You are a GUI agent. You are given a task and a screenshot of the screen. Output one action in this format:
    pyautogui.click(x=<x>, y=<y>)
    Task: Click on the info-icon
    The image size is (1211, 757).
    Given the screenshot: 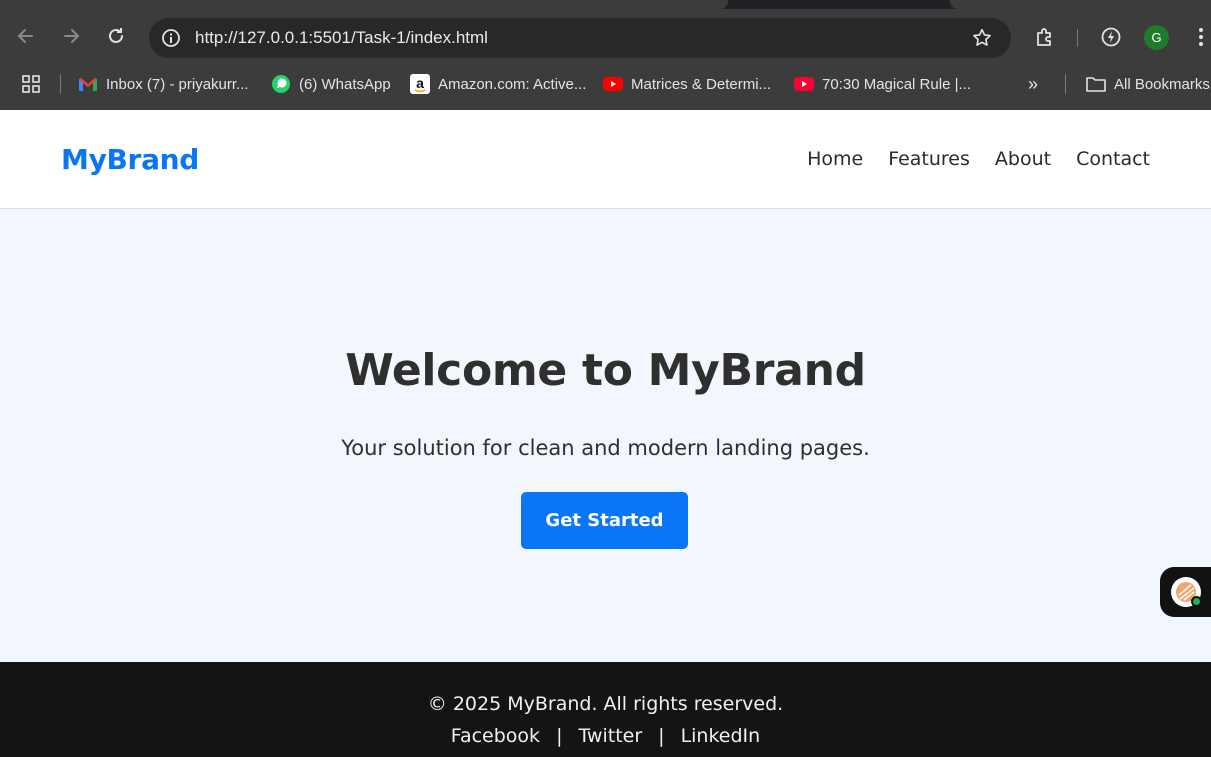 What is the action you would take?
    pyautogui.click(x=171, y=38)
    